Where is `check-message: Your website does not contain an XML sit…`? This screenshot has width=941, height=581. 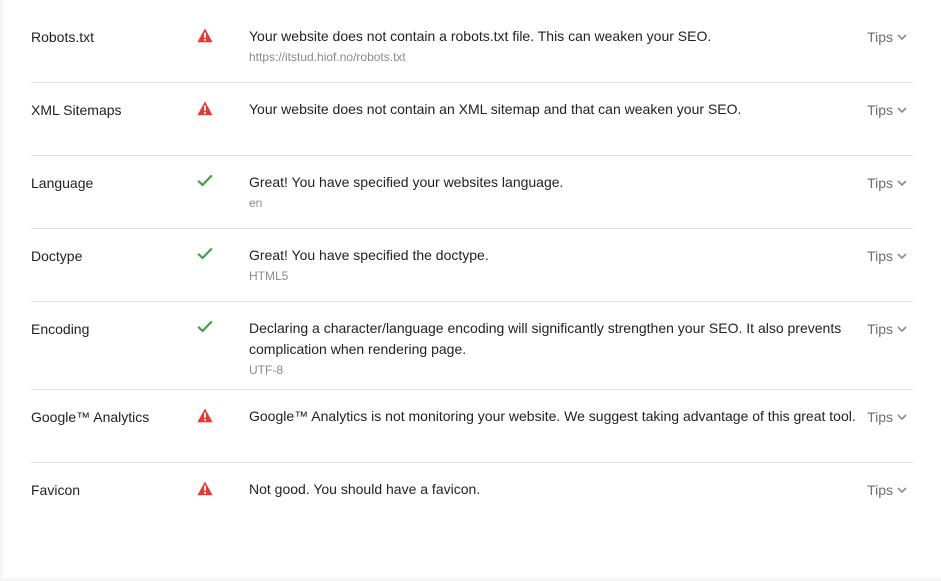
check-message: Your website does not contain an XML sit… is located at coordinates (495, 109).